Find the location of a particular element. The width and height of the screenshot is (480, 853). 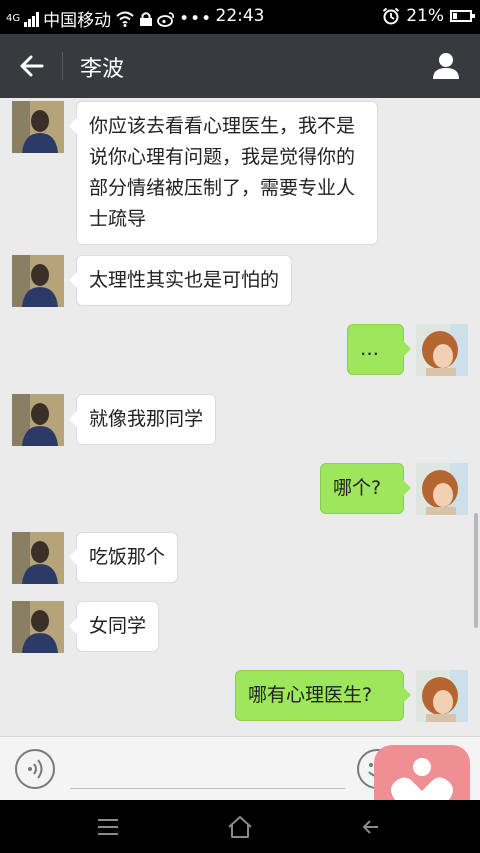

chat-scrollbar is located at coordinates (476, 570).